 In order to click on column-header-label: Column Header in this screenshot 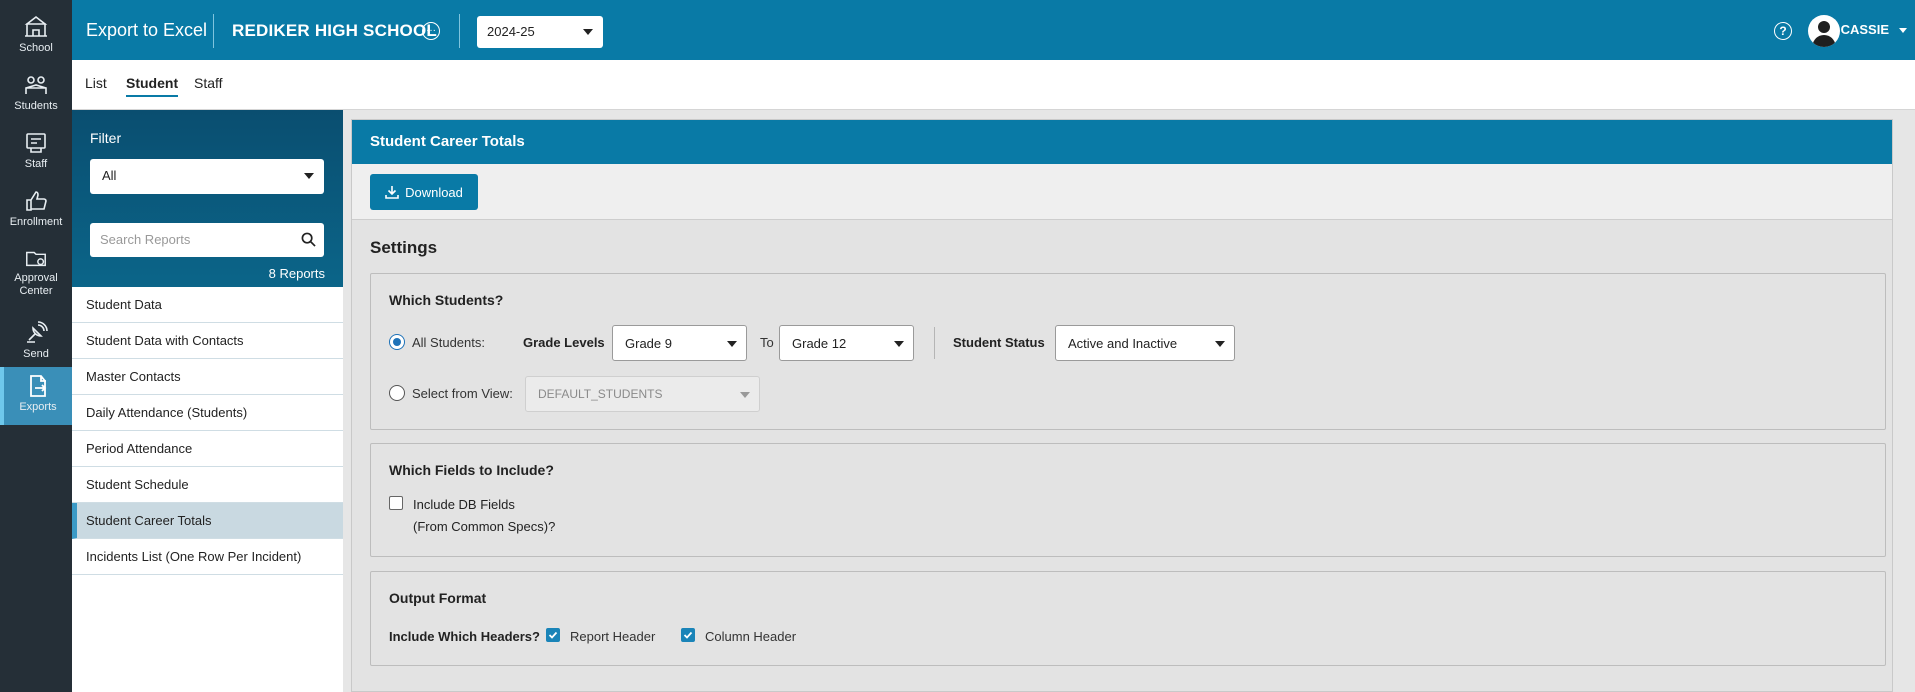, I will do `click(751, 636)`.